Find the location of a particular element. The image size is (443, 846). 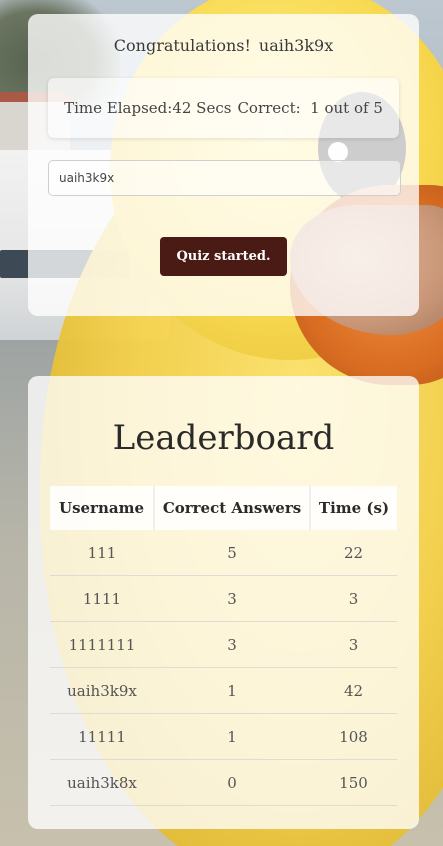

table-row: 11111 1 108 is located at coordinates (223, 736).